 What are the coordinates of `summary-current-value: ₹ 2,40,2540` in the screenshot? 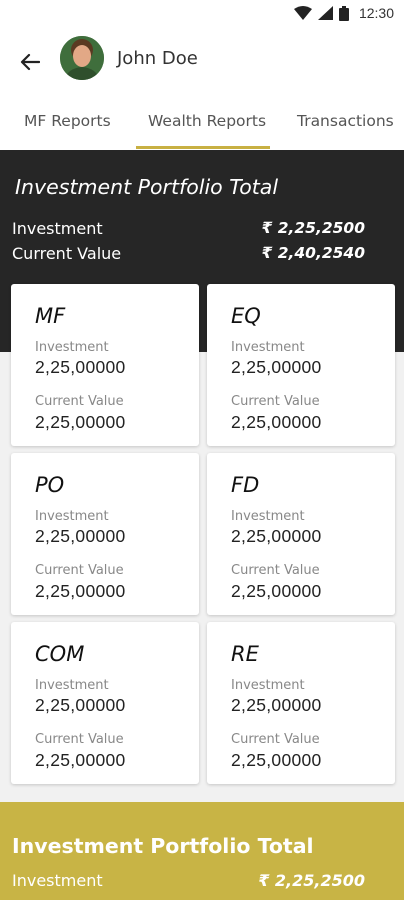 It's located at (313, 253).